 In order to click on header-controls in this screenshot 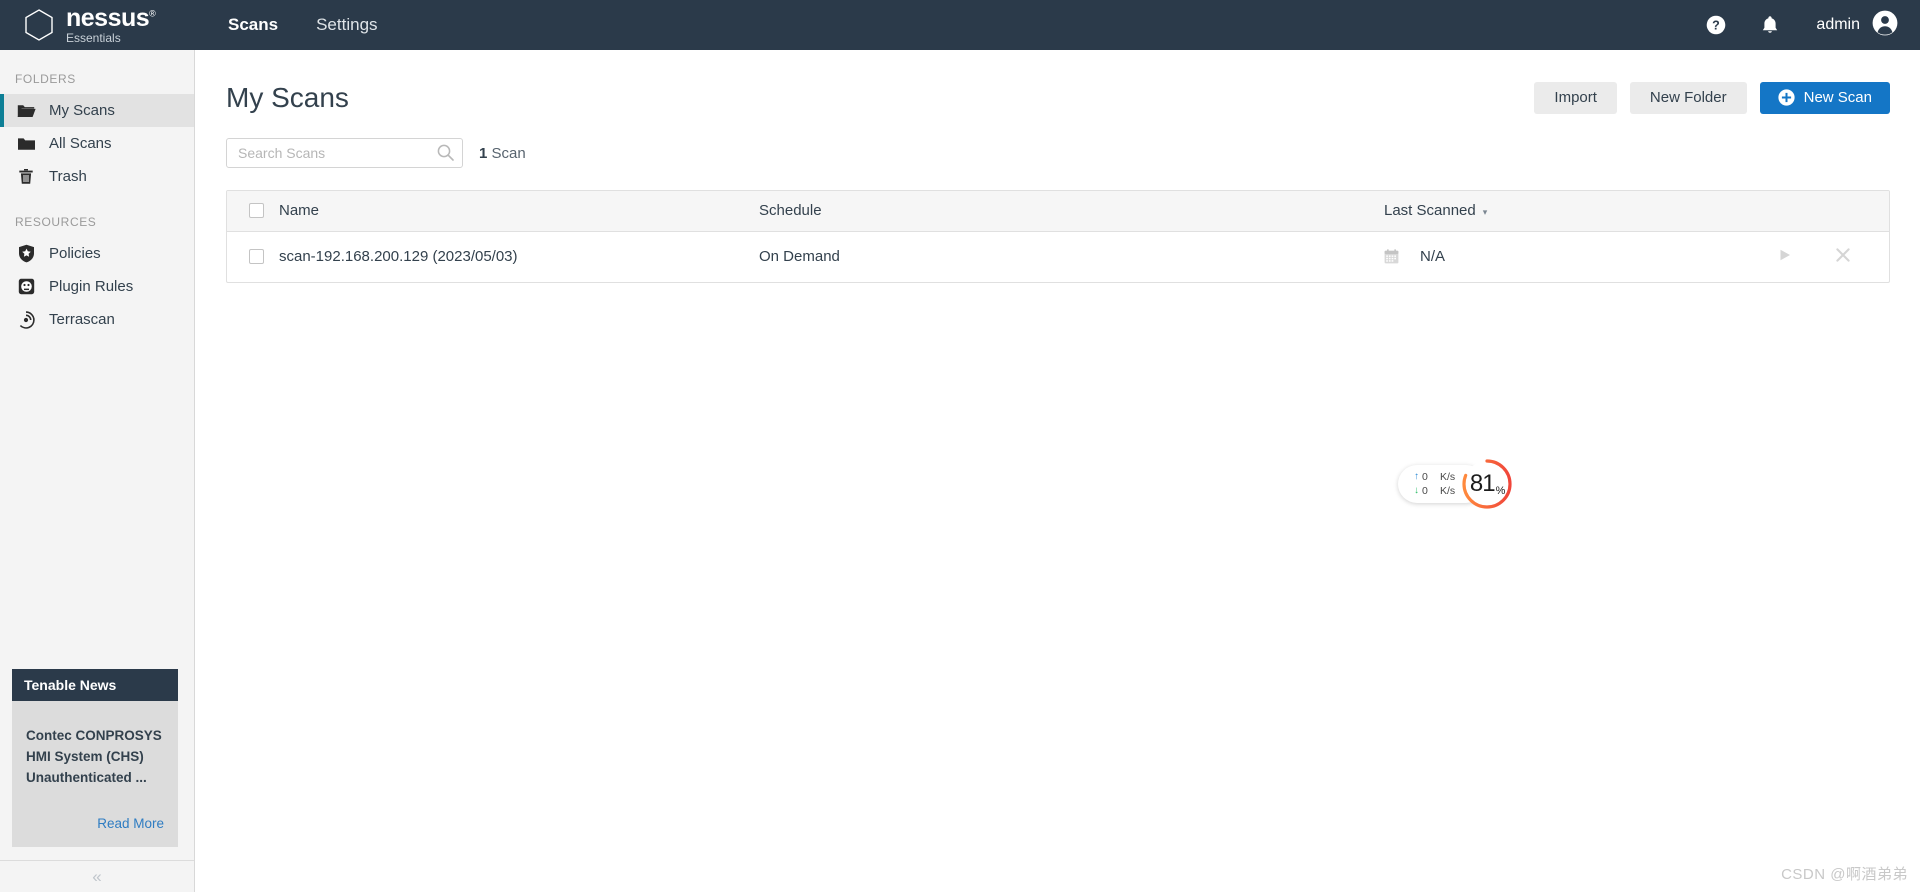, I will do `click(1801, 211)`.